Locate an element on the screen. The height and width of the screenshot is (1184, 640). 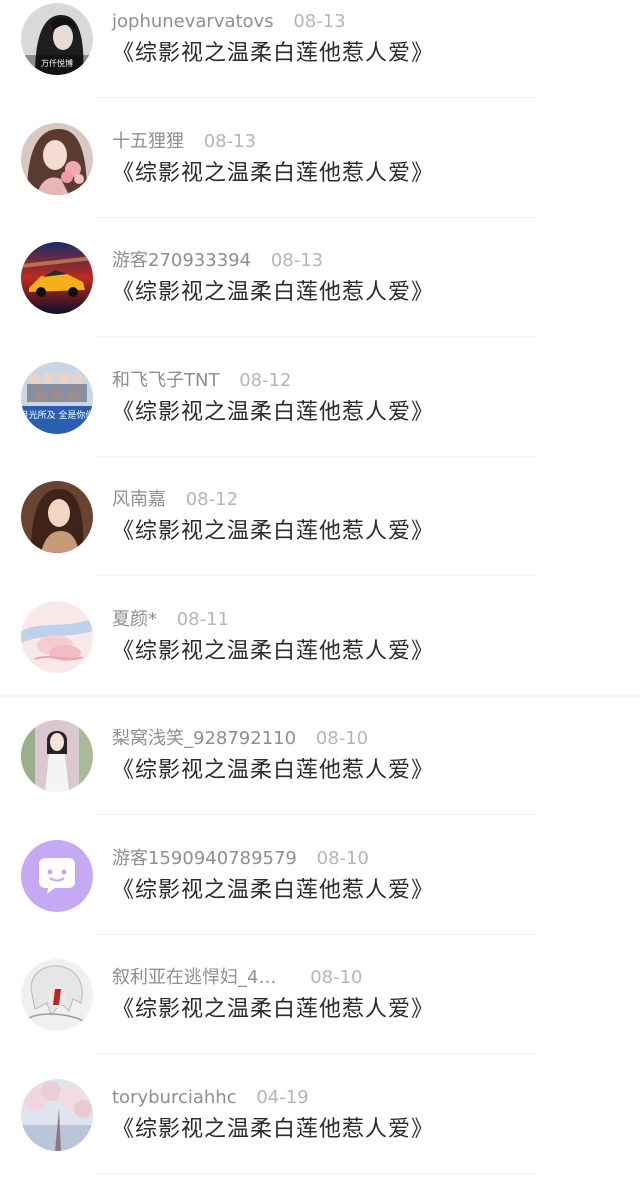
comment-date: 08-11 is located at coordinates (203, 619).